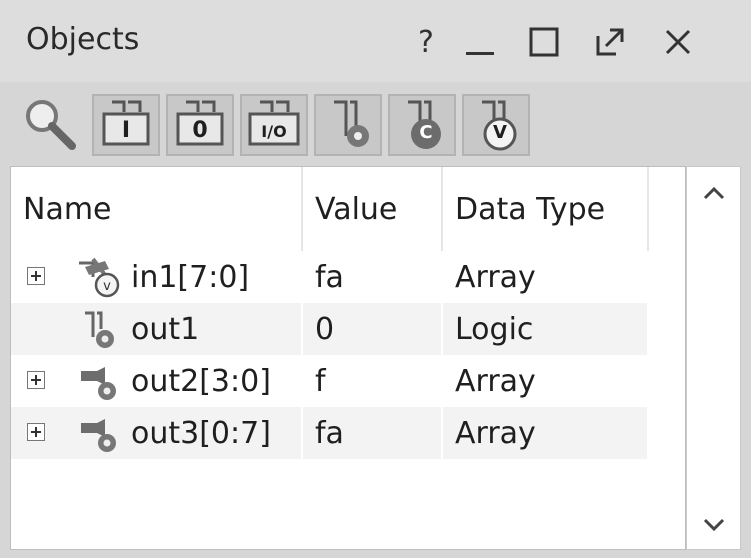 This screenshot has width=751, height=558. What do you see at coordinates (375, 41) in the screenshot?
I see `panel-title-bar: Objects ?` at bounding box center [375, 41].